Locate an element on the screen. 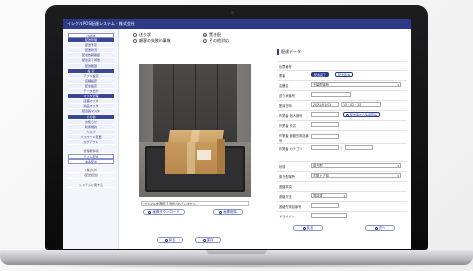 The height and width of the screenshot is (271, 473). date-value: 2021/01/01 is located at coordinates (322, 105).